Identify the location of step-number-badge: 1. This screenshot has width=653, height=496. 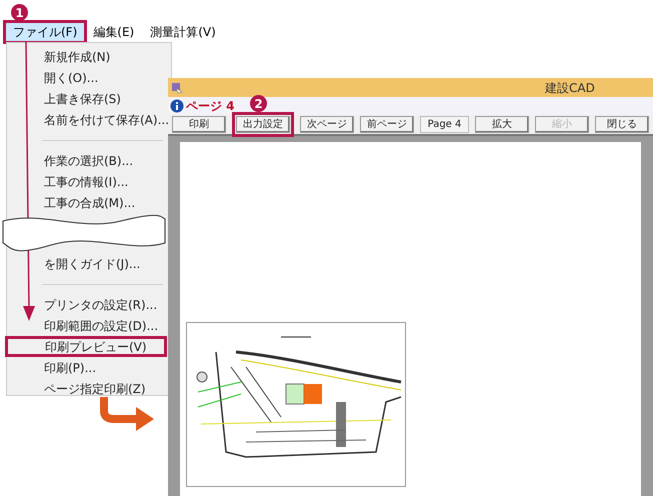
(19, 12).